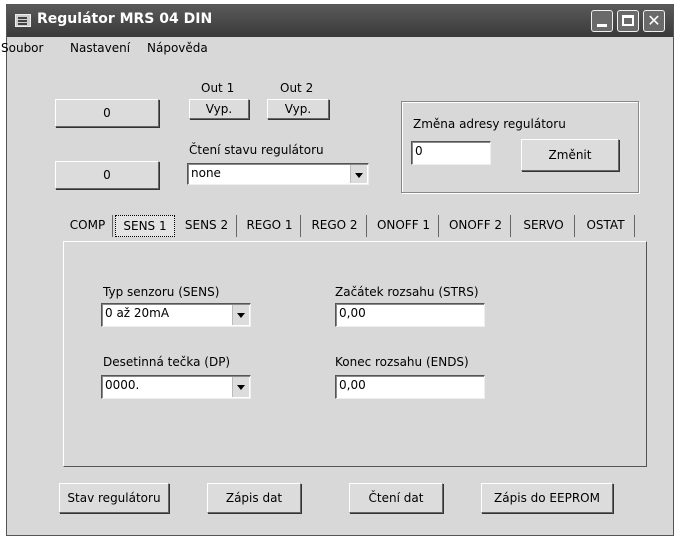 The width and height of the screenshot is (684, 540). I want to click on maximize-button, so click(628, 21).